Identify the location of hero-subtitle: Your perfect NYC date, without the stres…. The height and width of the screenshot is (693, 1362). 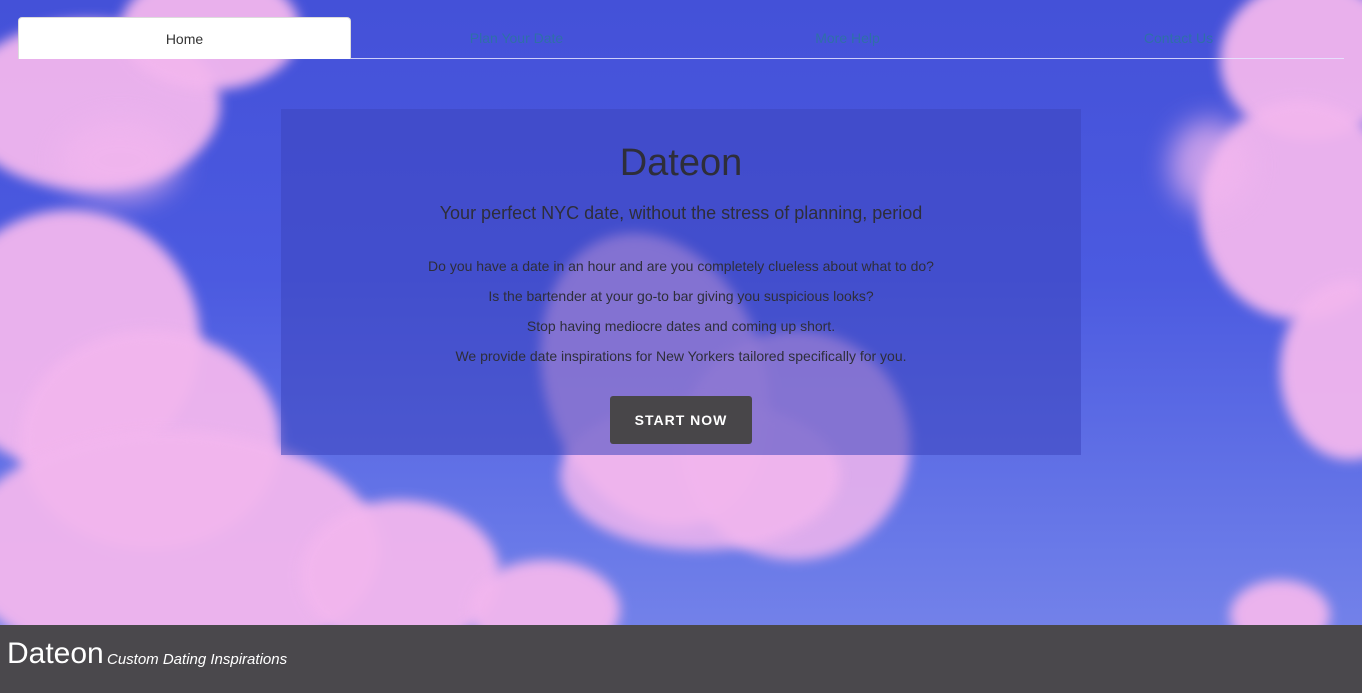
(681, 213).